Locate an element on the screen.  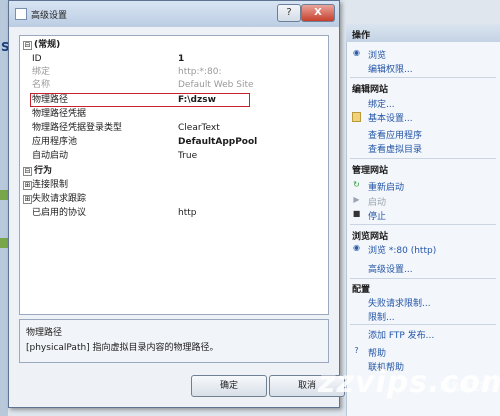
property-row-physical-path: 物理路径 F:\dzsw is located at coordinates (174, 100).